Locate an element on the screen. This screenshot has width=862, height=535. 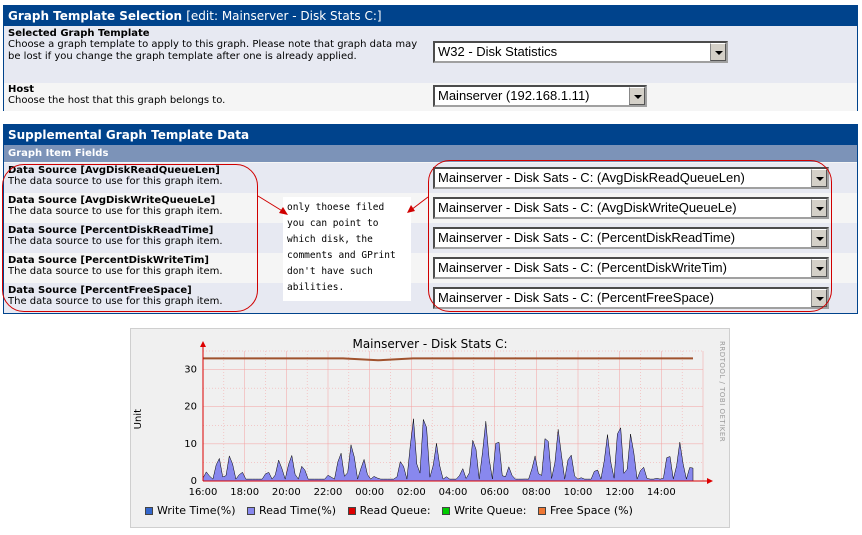
legend-label: Read Queue: is located at coordinates (395, 510).